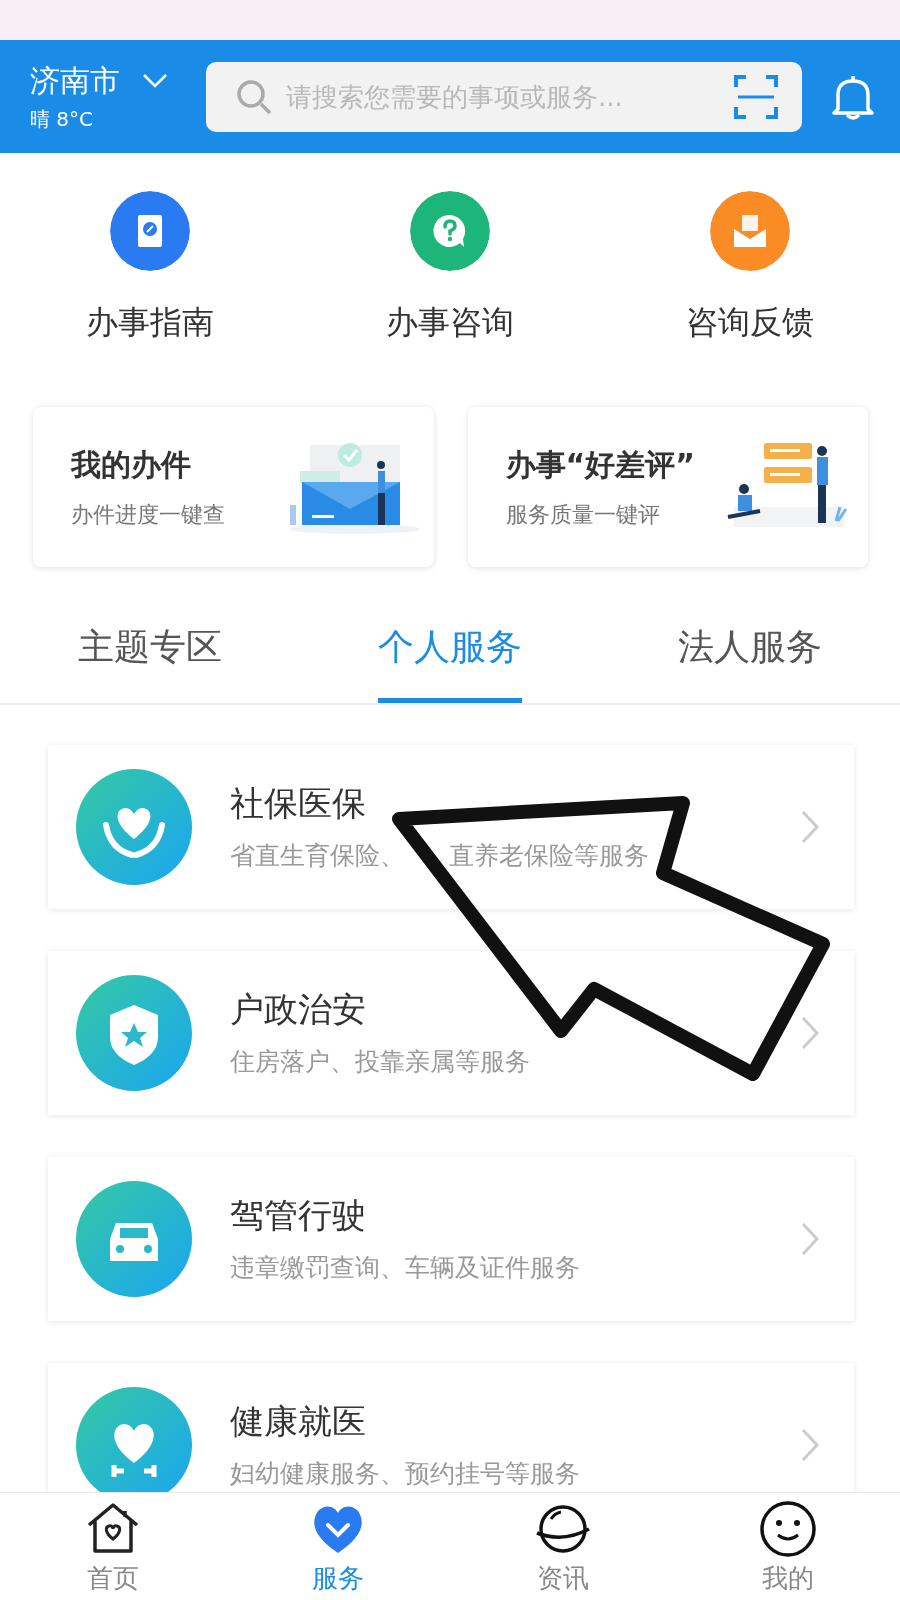  What do you see at coordinates (750, 231) in the screenshot?
I see `mail-icon` at bounding box center [750, 231].